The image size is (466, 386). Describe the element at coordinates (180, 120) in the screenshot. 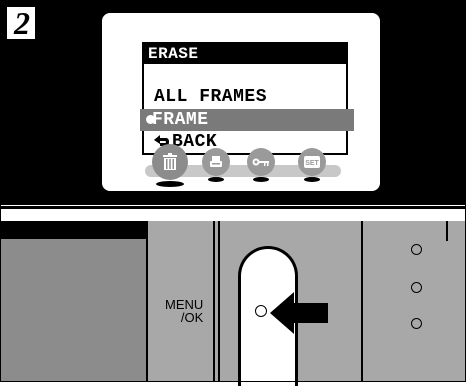

I see `menu-item-frame: FRAME` at that location.